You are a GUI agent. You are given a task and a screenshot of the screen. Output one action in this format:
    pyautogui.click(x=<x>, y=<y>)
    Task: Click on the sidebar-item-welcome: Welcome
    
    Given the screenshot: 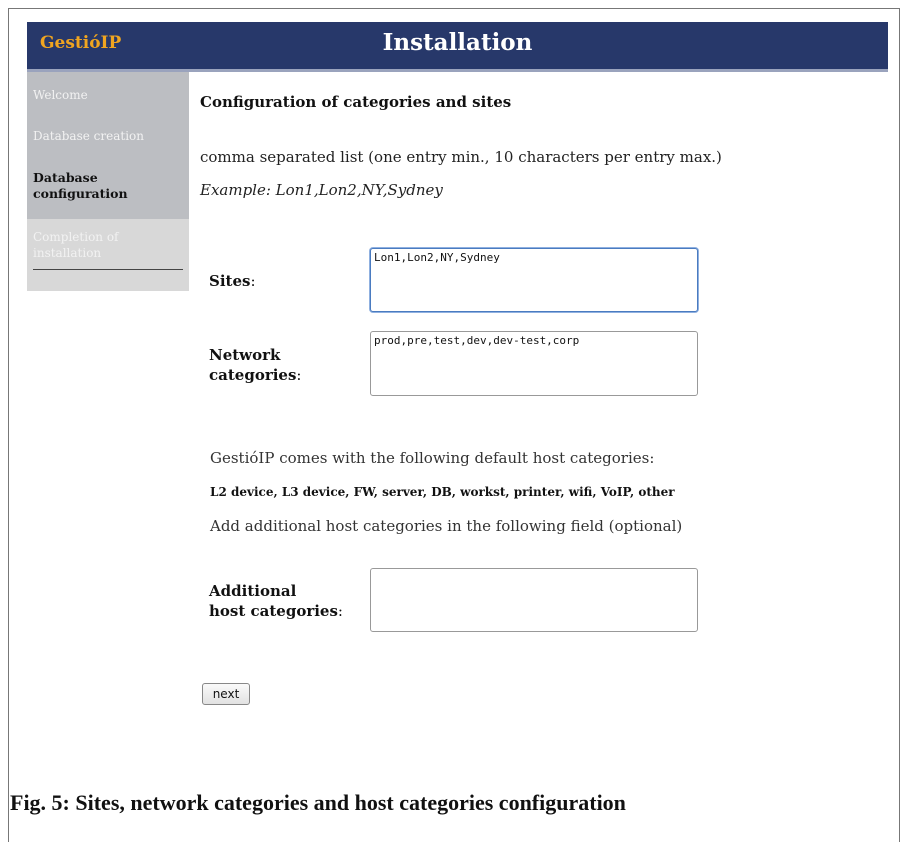 What is the action you would take?
    pyautogui.click(x=60, y=95)
    